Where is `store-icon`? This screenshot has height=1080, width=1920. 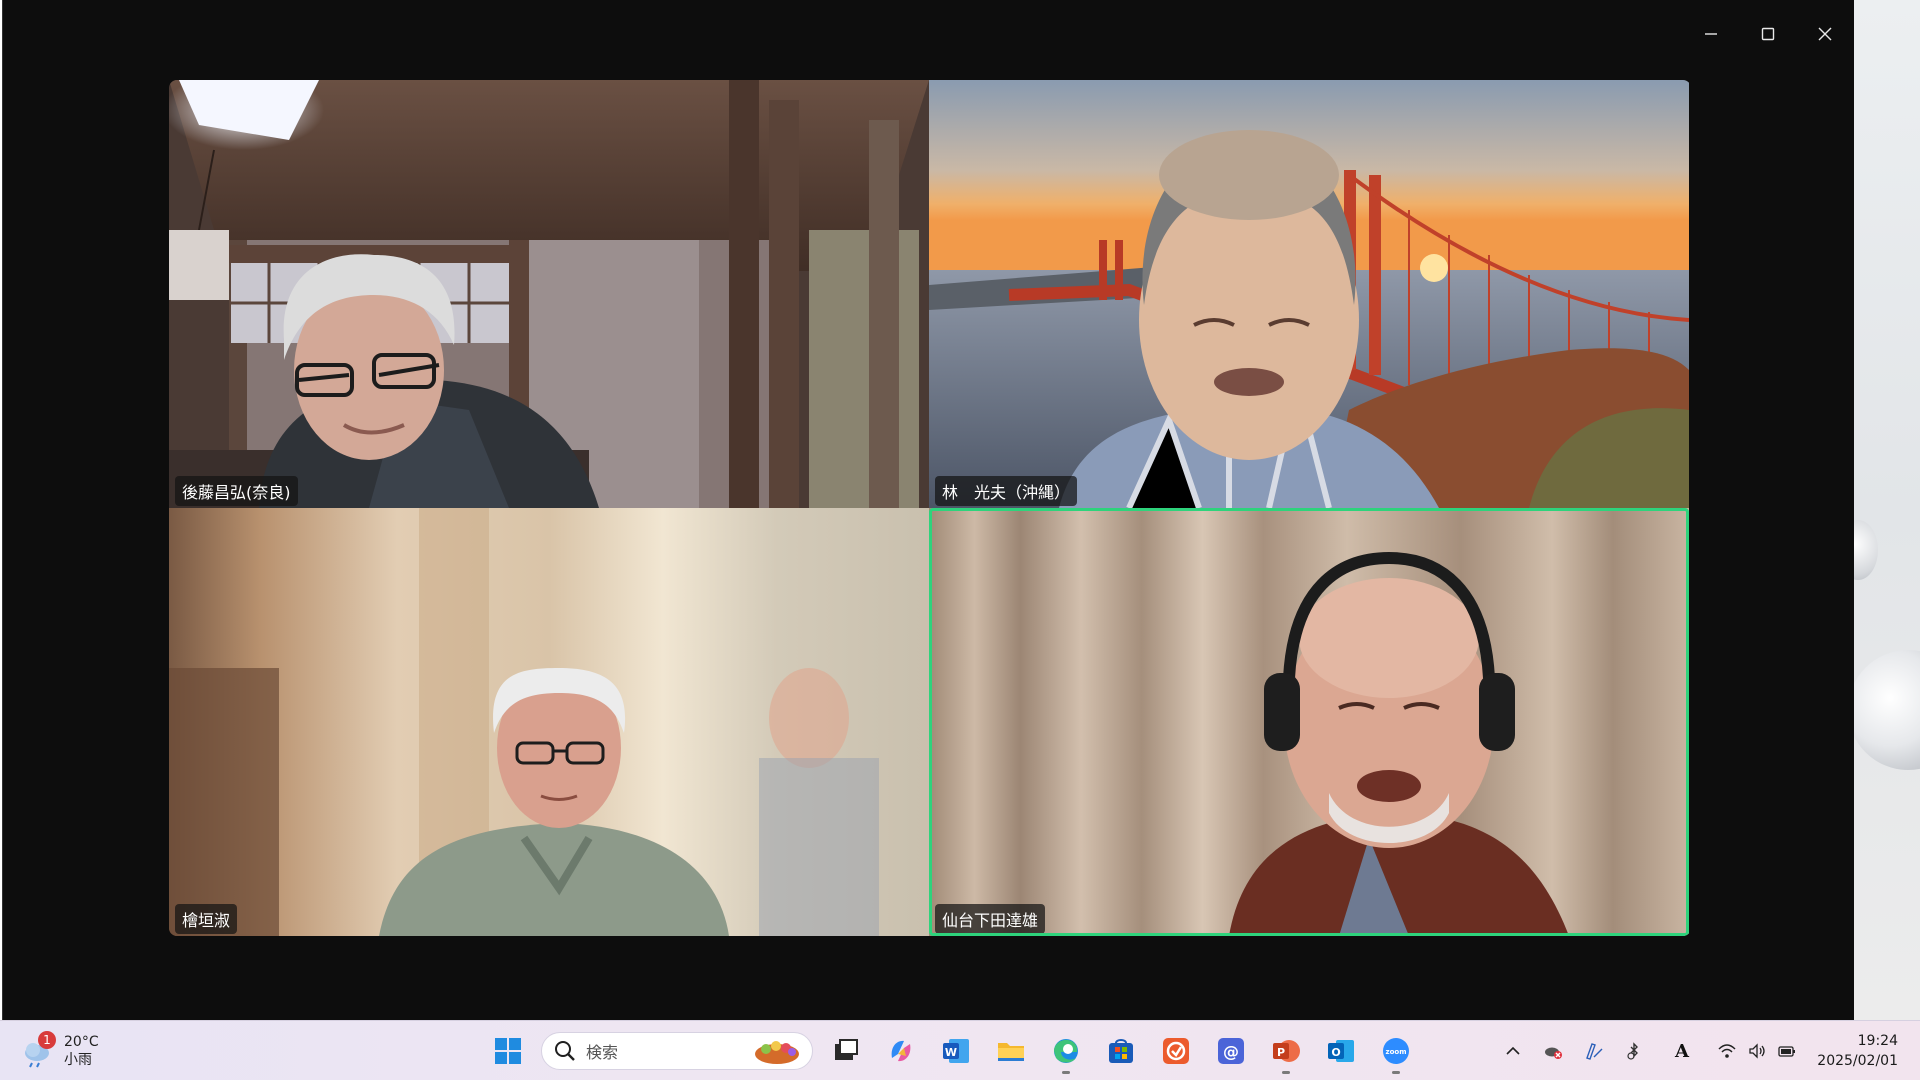
store-icon is located at coordinates (1121, 1051).